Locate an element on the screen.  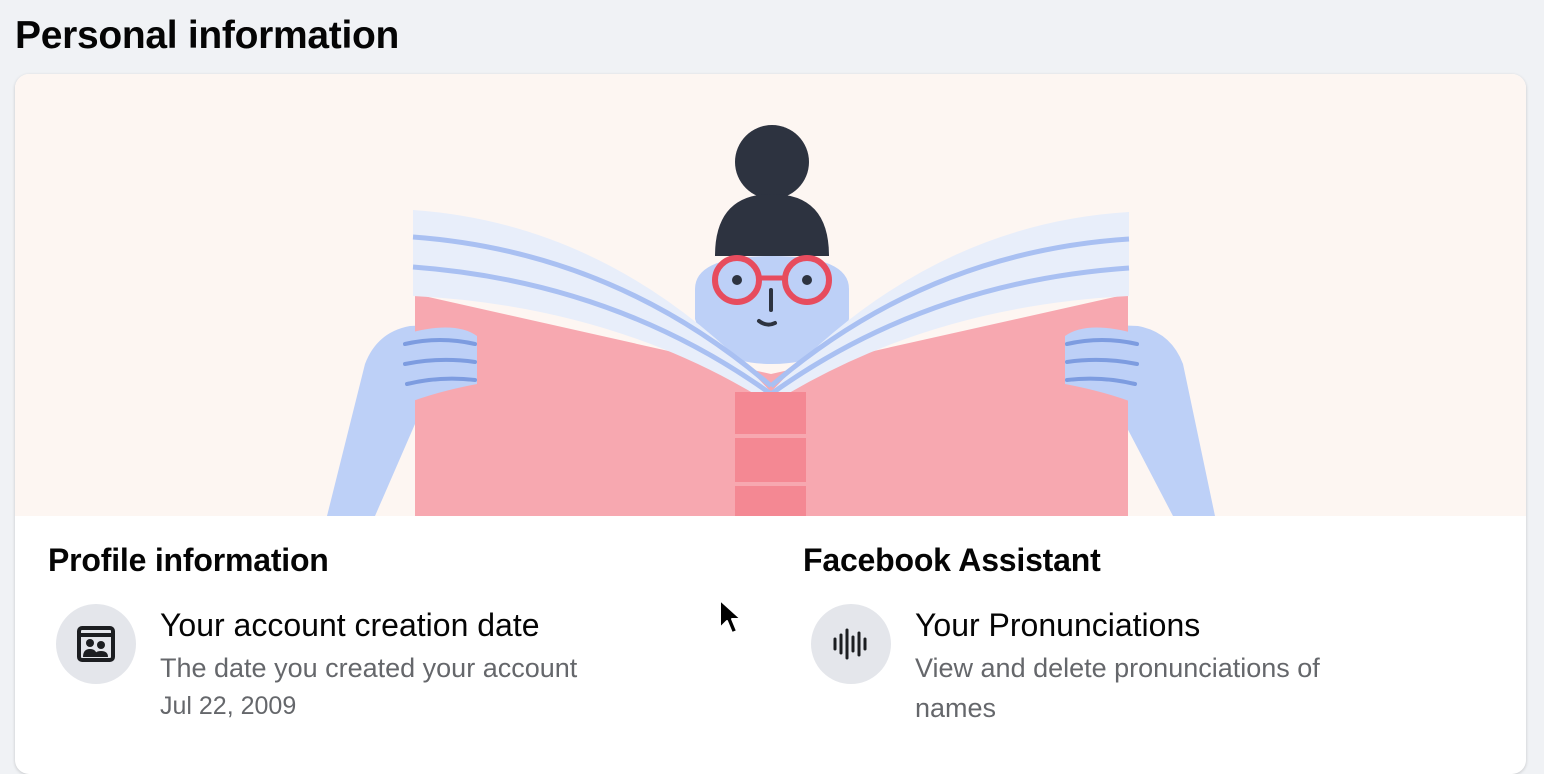
profile-card-icon is located at coordinates (96, 644).